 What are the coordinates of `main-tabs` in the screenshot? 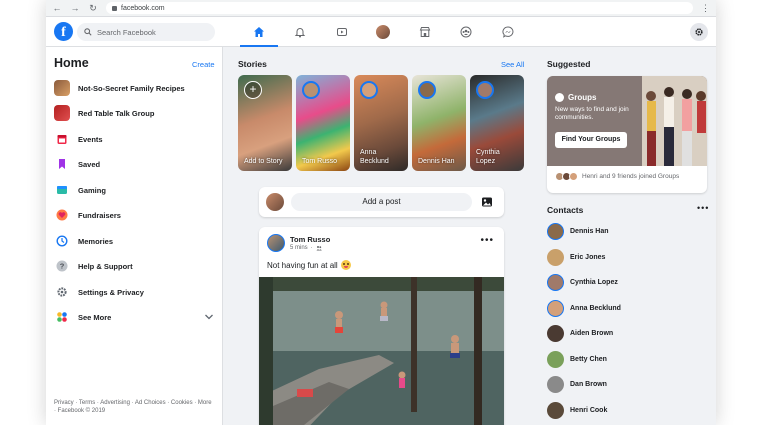 It's located at (383, 32).